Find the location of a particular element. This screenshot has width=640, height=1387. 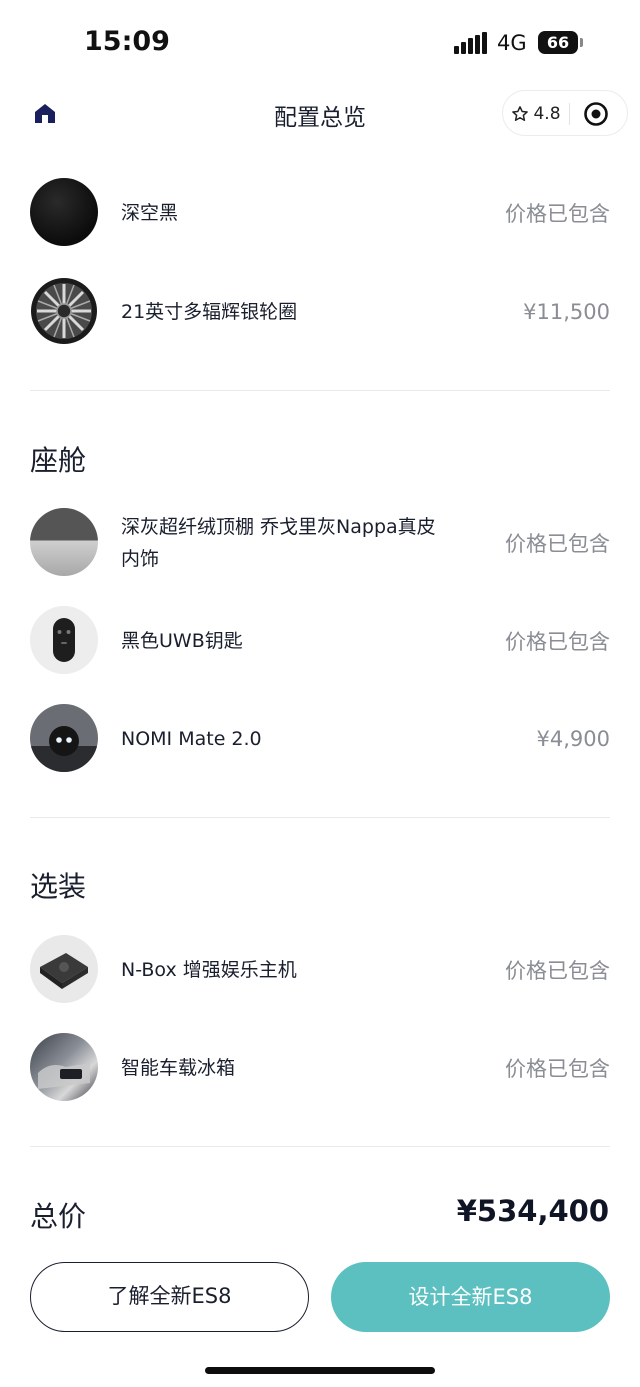

total-value: ¥534,400 is located at coordinates (532, 1211).